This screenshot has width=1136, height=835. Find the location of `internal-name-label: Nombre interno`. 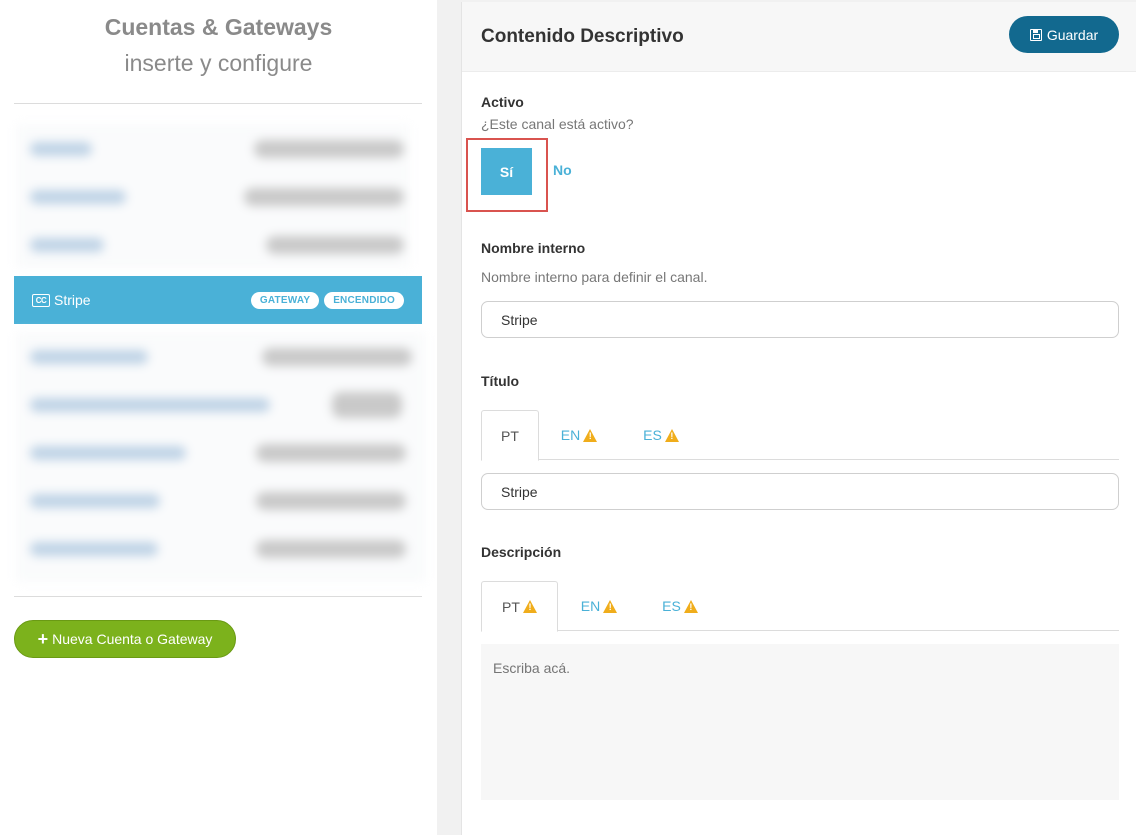

internal-name-label: Nombre interno is located at coordinates (533, 248).